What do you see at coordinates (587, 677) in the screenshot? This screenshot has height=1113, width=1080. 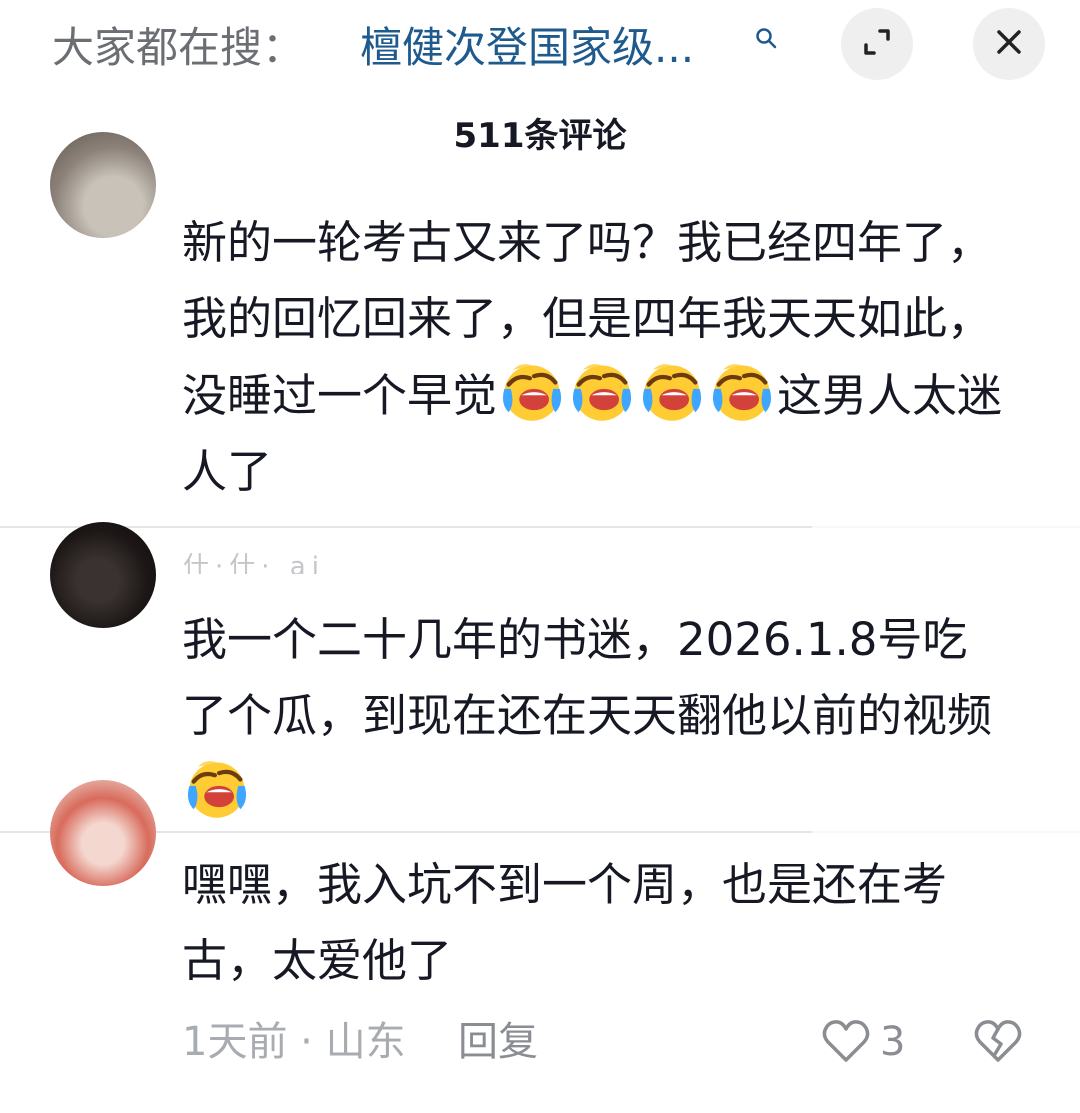 I see `comment-segment: 我一个二十几年的书迷，2026.1.8号吃了个瓜，到现在还在天天翻他以前的视频` at bounding box center [587, 677].